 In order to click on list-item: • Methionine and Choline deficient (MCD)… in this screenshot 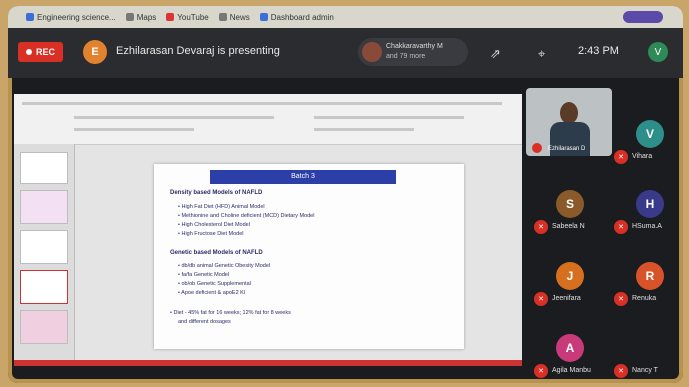, I will do `click(246, 216)`.